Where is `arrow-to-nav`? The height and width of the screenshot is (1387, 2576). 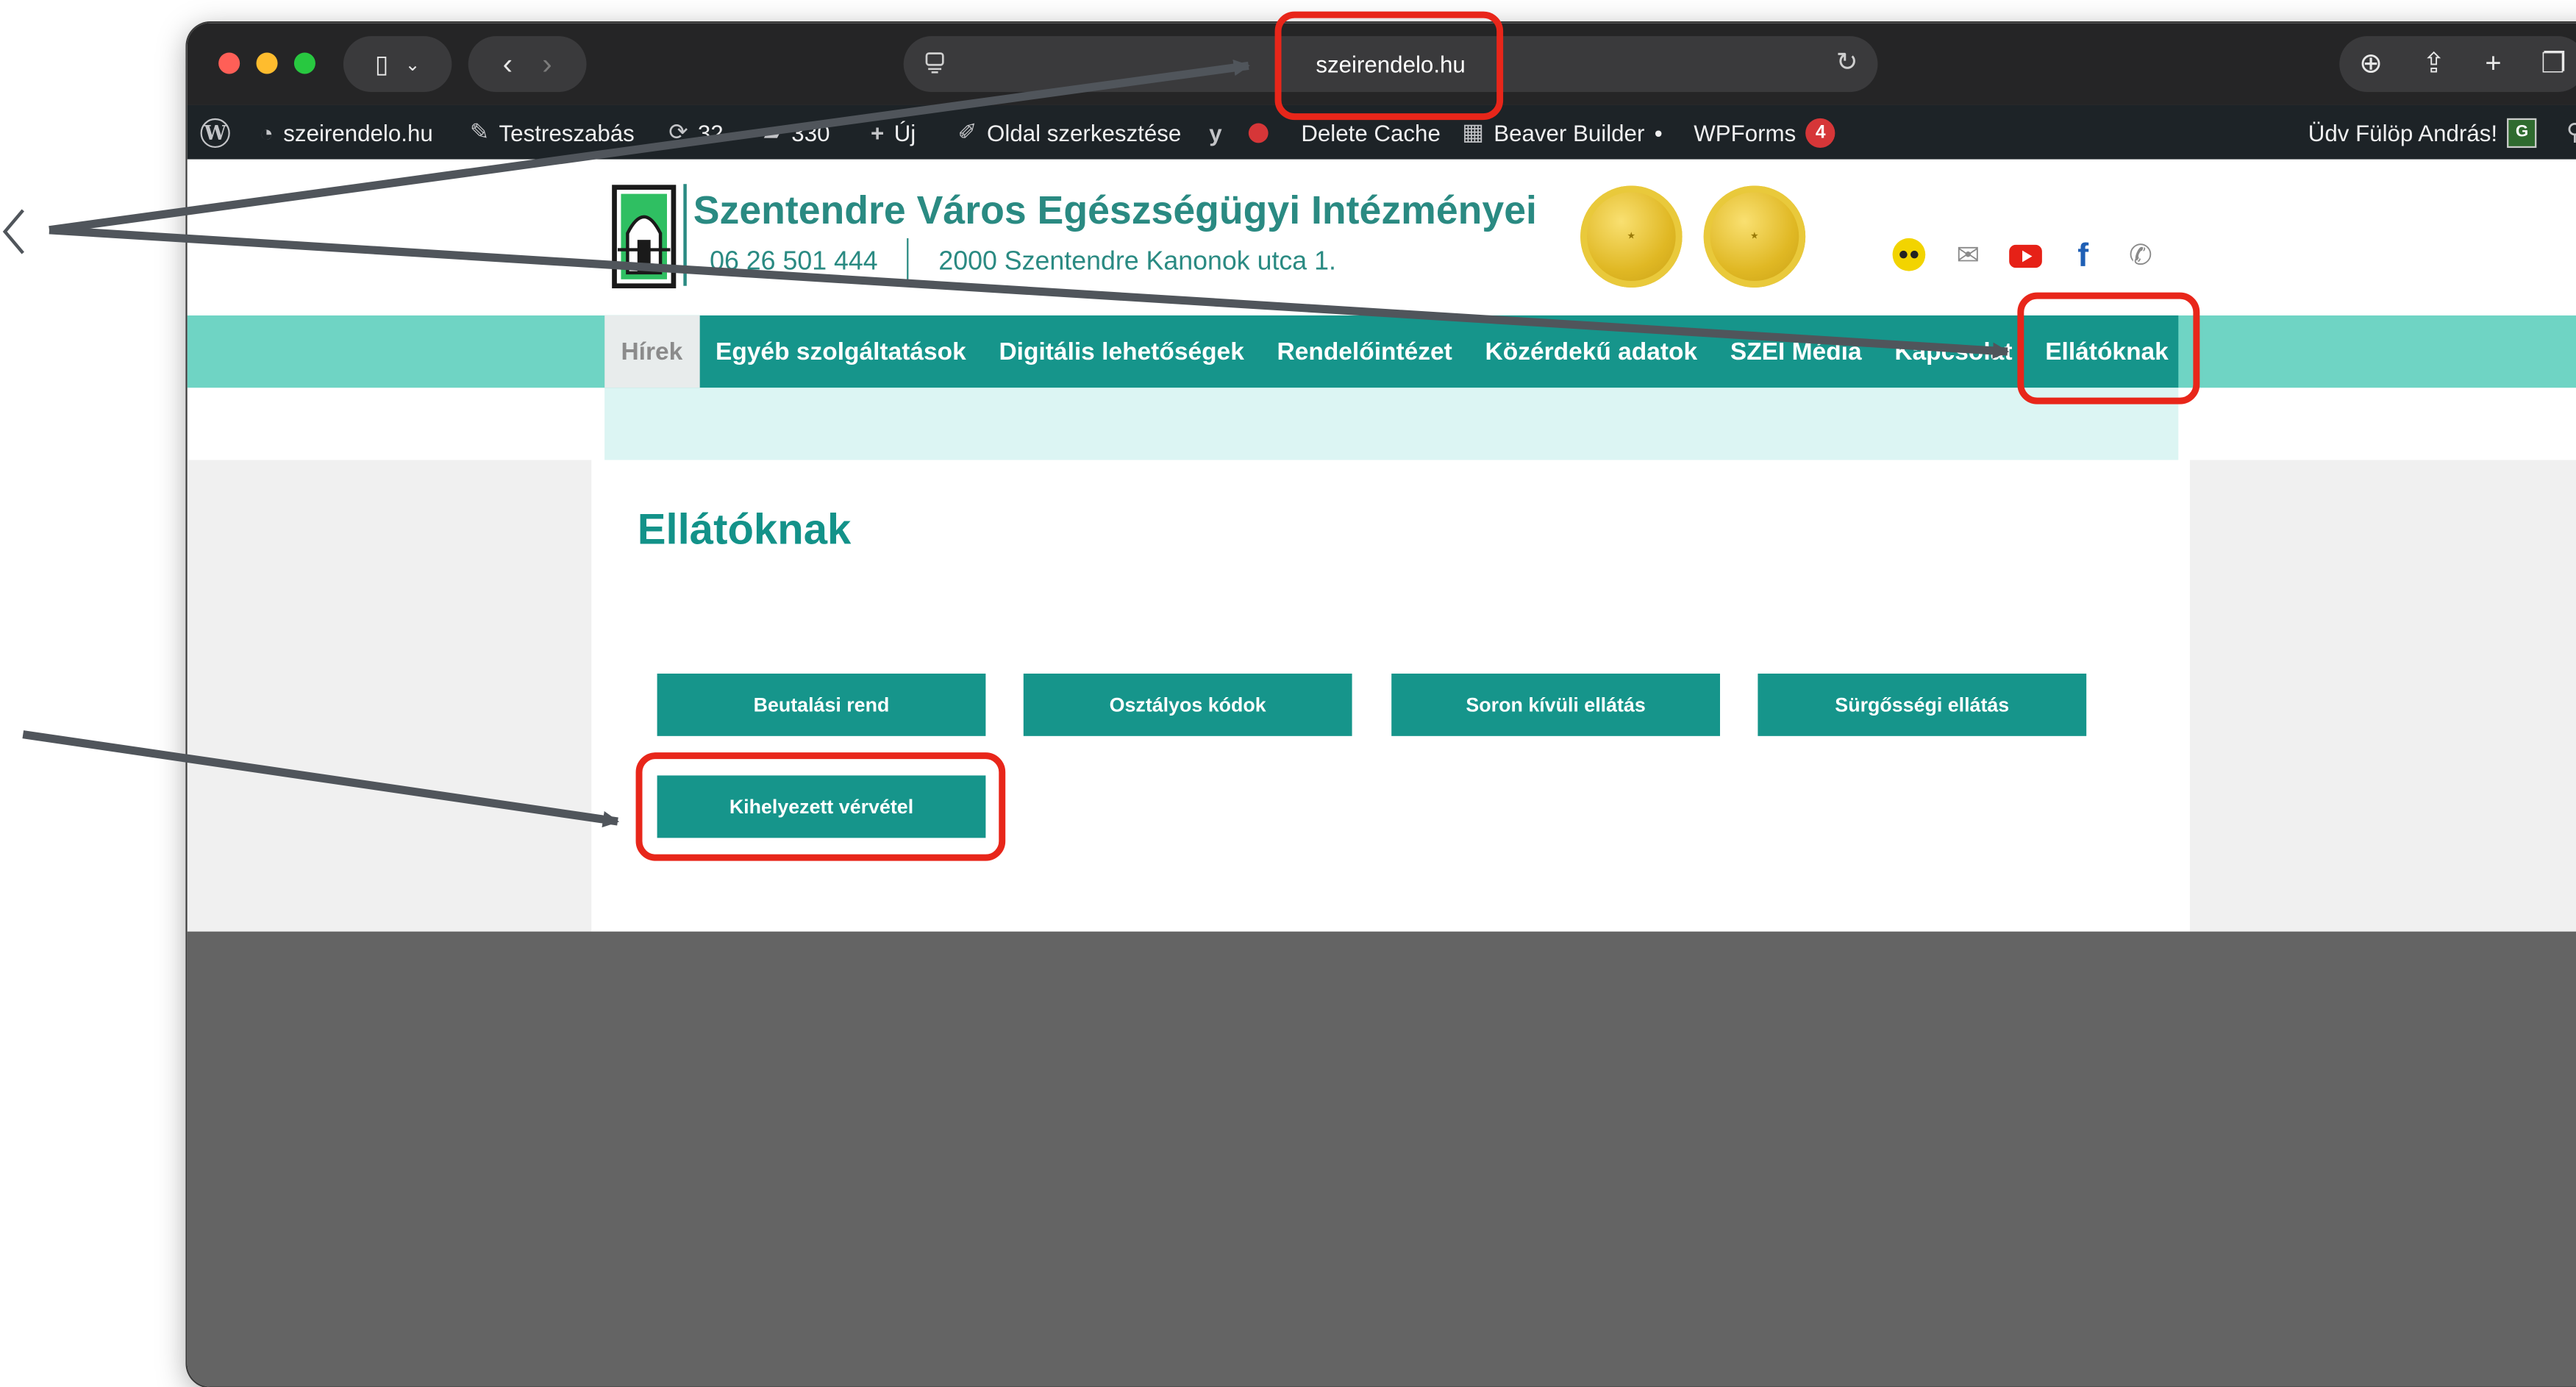
arrow-to-nav is located at coordinates (1029, 292).